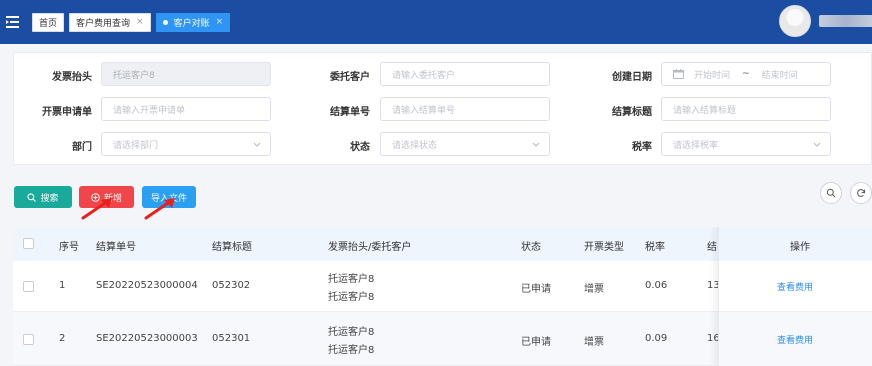  Describe the element at coordinates (136, 145) in the screenshot. I see `department-placeholder: 请选择部门` at that location.